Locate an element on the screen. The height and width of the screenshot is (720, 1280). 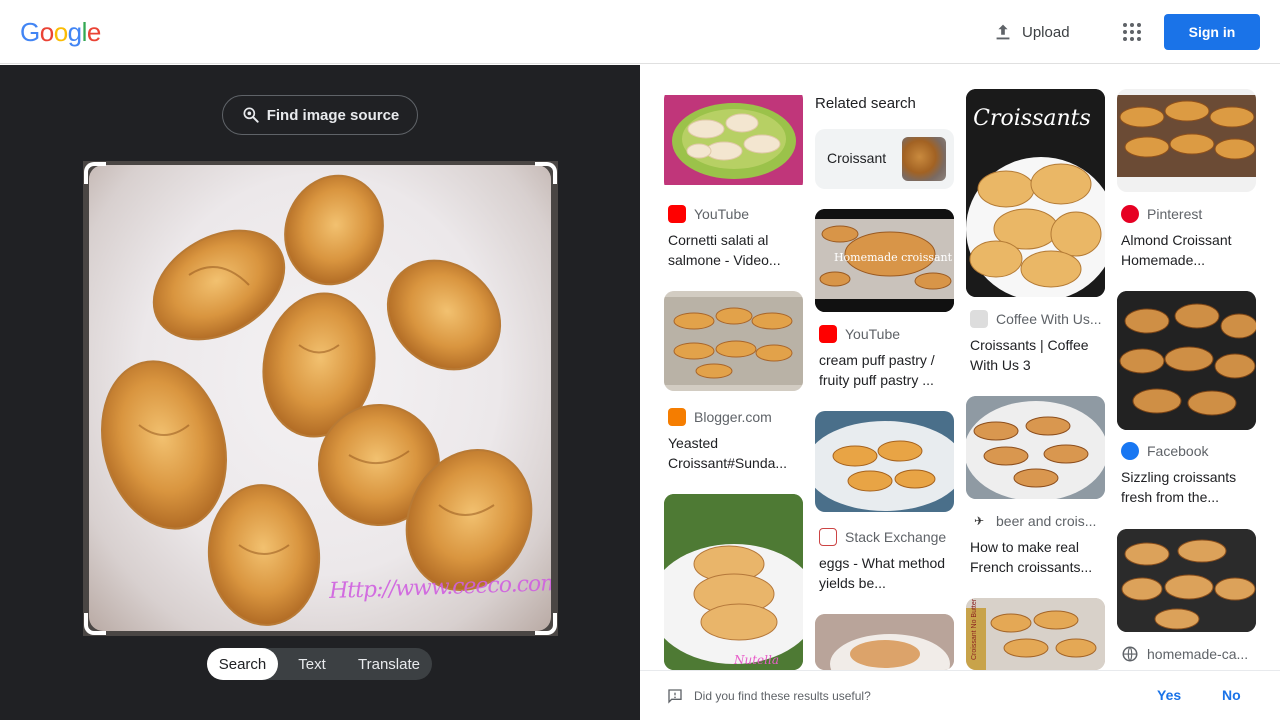
feedback-no-button: No is located at coordinates (1231, 695).